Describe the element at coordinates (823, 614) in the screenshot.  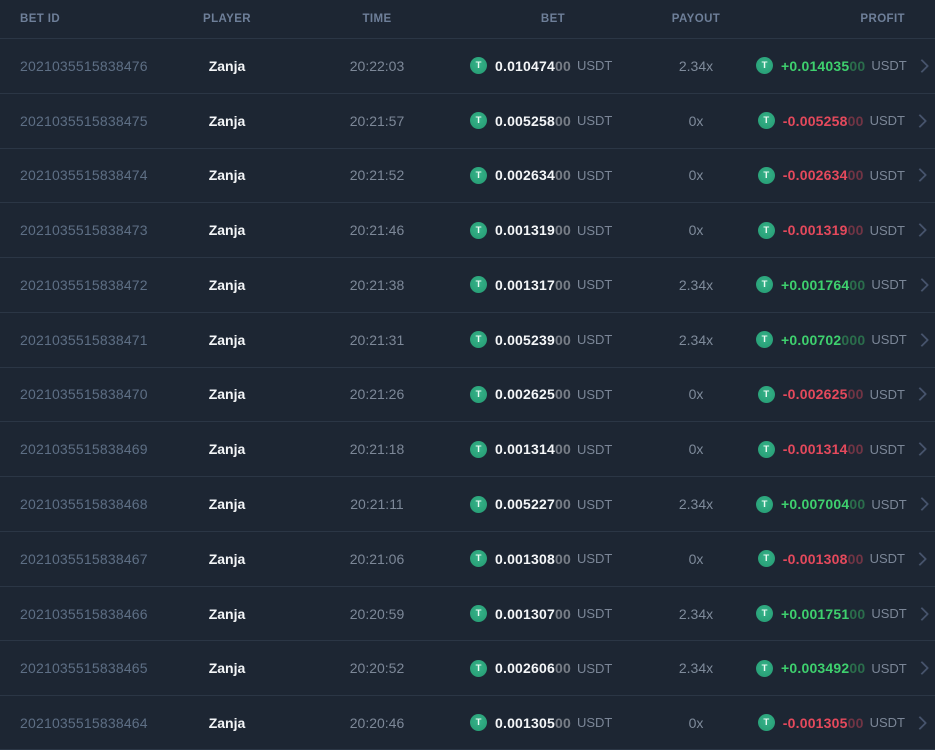
I see `profit-amount: +0.00175100` at that location.